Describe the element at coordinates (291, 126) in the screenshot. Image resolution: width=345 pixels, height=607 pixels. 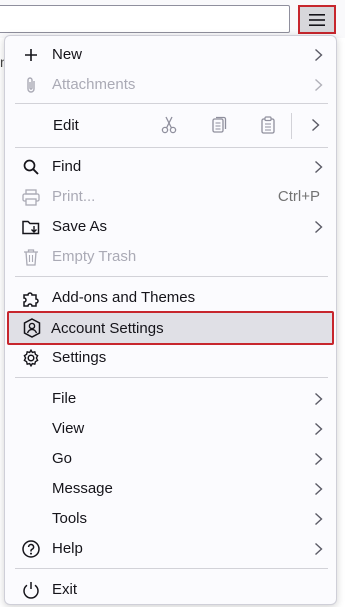
I see `edit-row-divider` at that location.